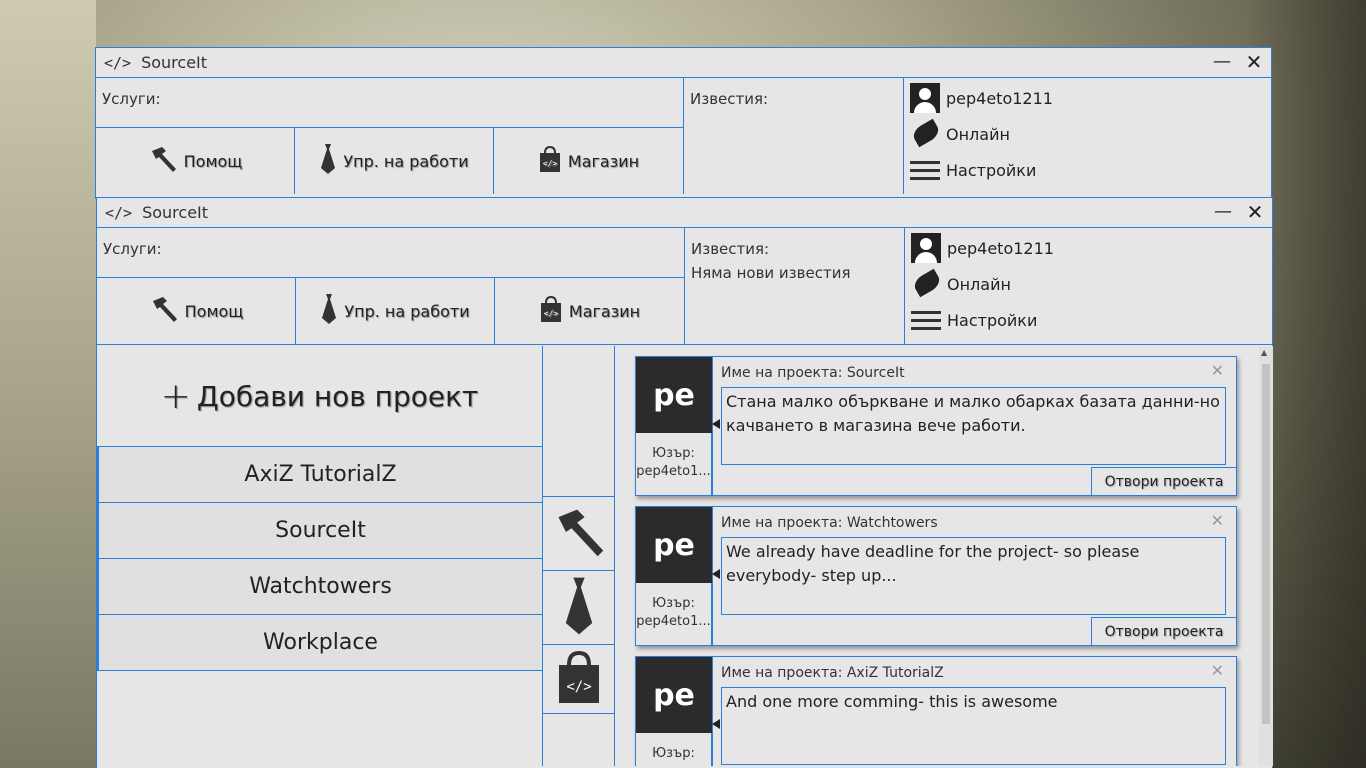 This screenshot has height=768, width=1366. I want to click on notifications-empty-text: Няма нови известия, so click(771, 273).